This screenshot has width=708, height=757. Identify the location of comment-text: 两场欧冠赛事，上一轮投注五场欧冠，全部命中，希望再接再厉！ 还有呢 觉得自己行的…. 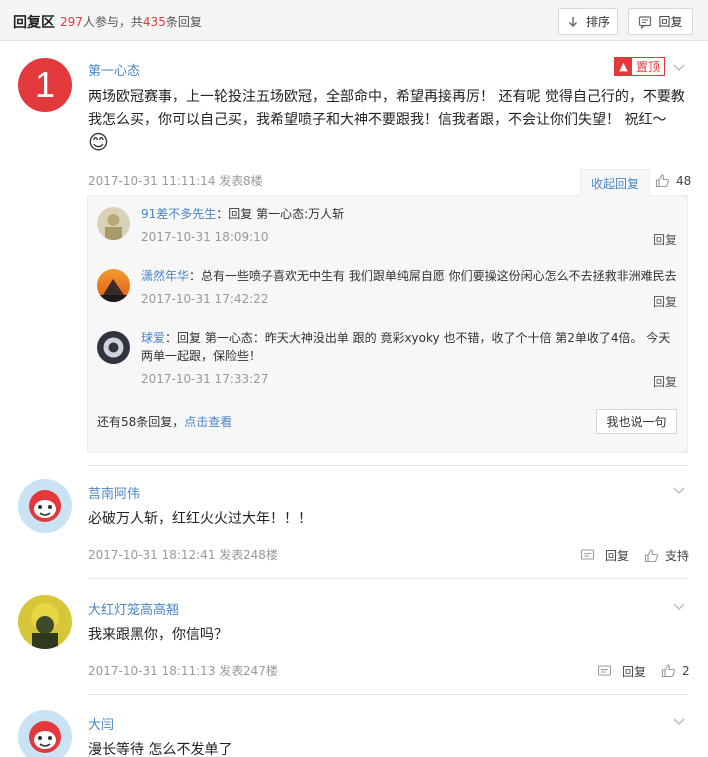
(388, 109).